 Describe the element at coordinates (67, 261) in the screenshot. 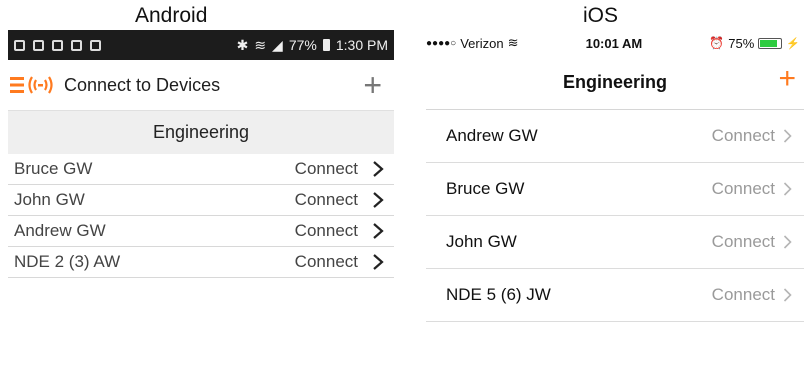

I see `device-name: NDE 2 (3) AW` at that location.